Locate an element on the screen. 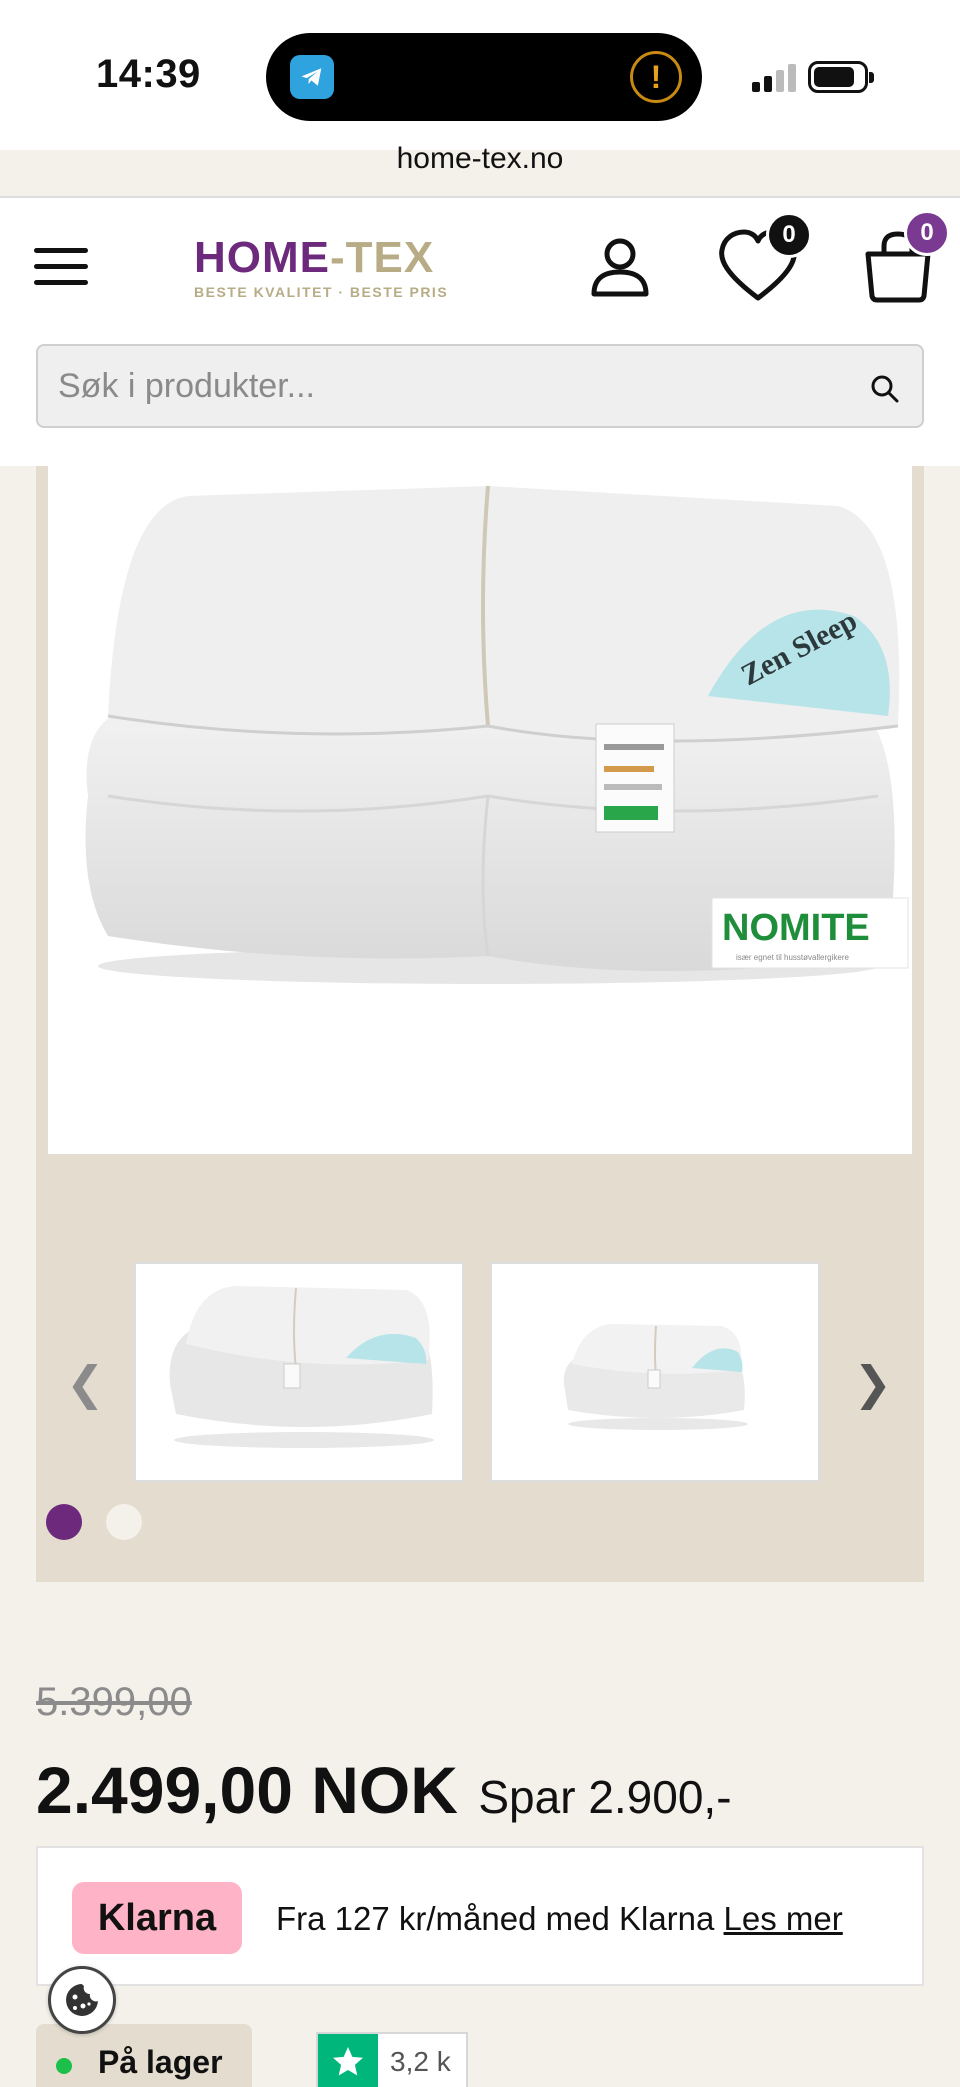  current-price: 2.499,00 NOK is located at coordinates (247, 1790).